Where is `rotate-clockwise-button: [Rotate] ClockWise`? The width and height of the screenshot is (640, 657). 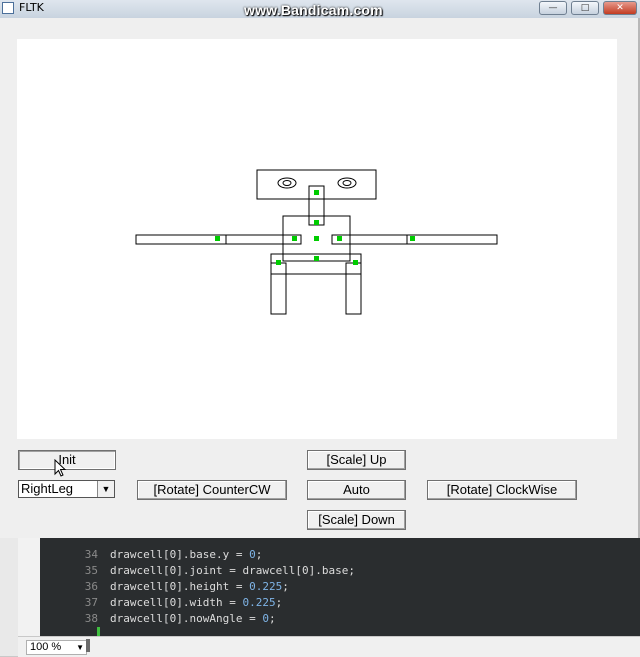 rotate-clockwise-button: [Rotate] ClockWise is located at coordinates (502, 490).